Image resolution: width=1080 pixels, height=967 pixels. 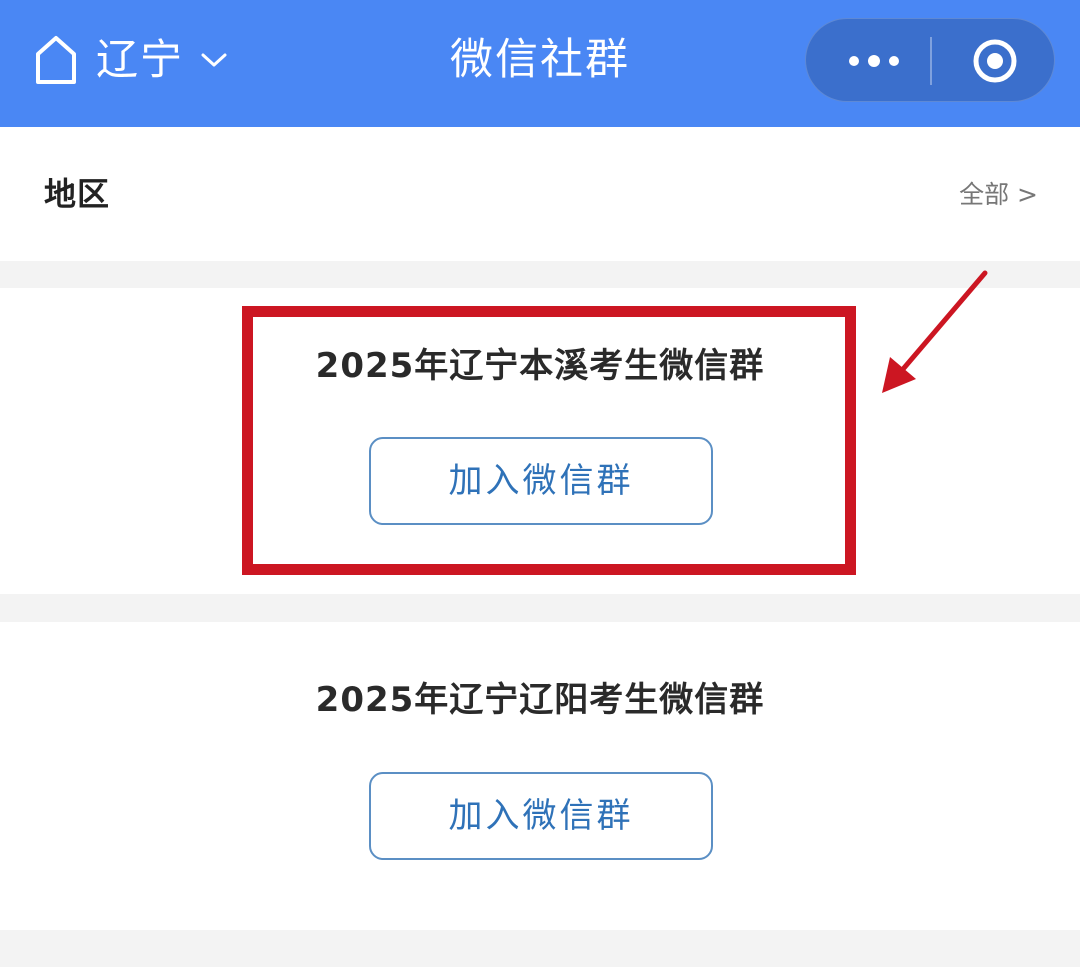 I want to click on mini-program-capsule, so click(x=930, y=60).